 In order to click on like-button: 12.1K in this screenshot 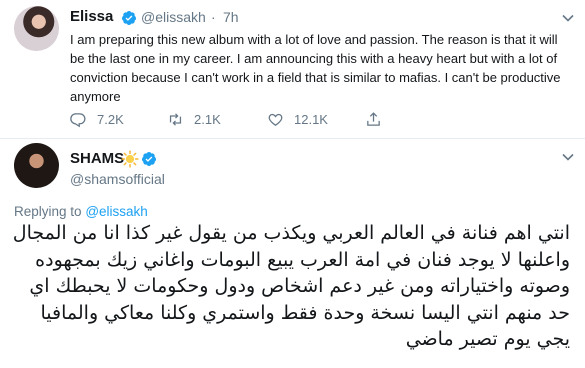, I will do `click(297, 119)`.